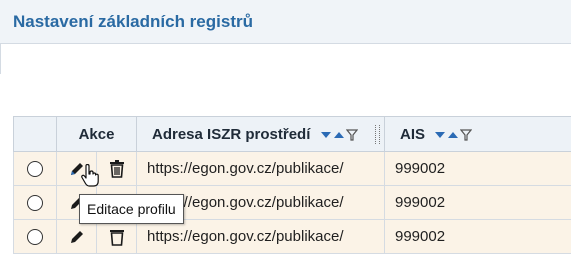  What do you see at coordinates (478, 134) in the screenshot?
I see `column-header-ais: AIS` at bounding box center [478, 134].